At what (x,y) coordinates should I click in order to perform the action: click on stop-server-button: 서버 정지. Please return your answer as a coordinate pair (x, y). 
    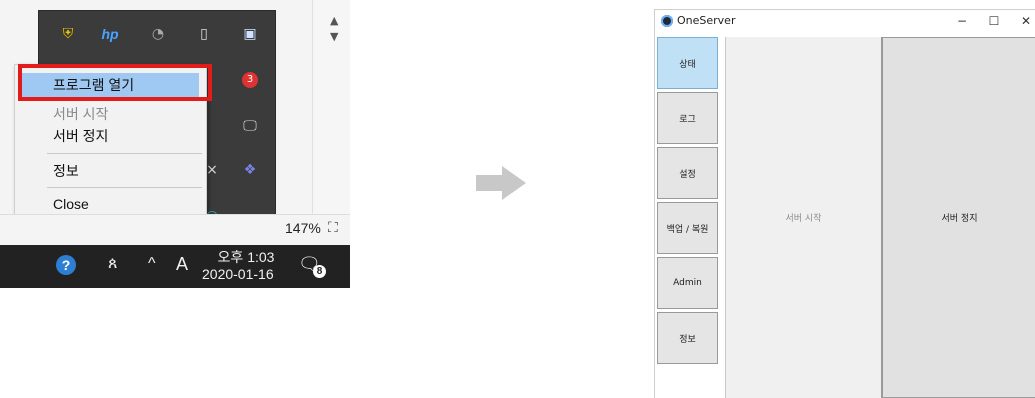
    Looking at the image, I should click on (958, 217).